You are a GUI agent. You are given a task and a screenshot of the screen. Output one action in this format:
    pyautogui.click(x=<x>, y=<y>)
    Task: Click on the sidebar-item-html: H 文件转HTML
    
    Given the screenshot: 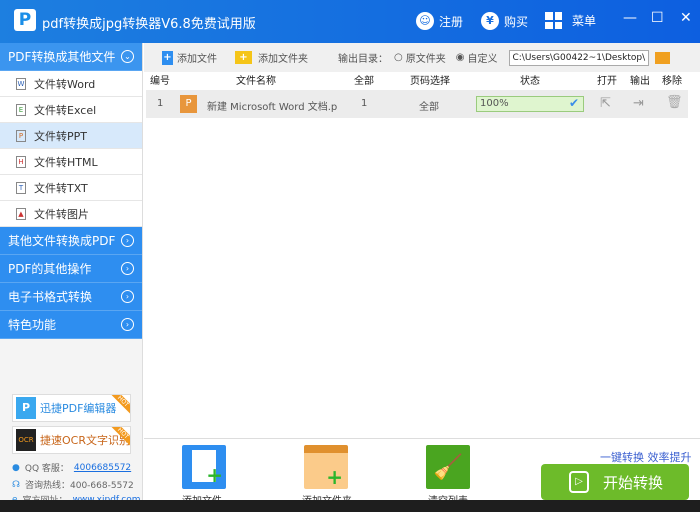 What is the action you would take?
    pyautogui.click(x=71, y=162)
    